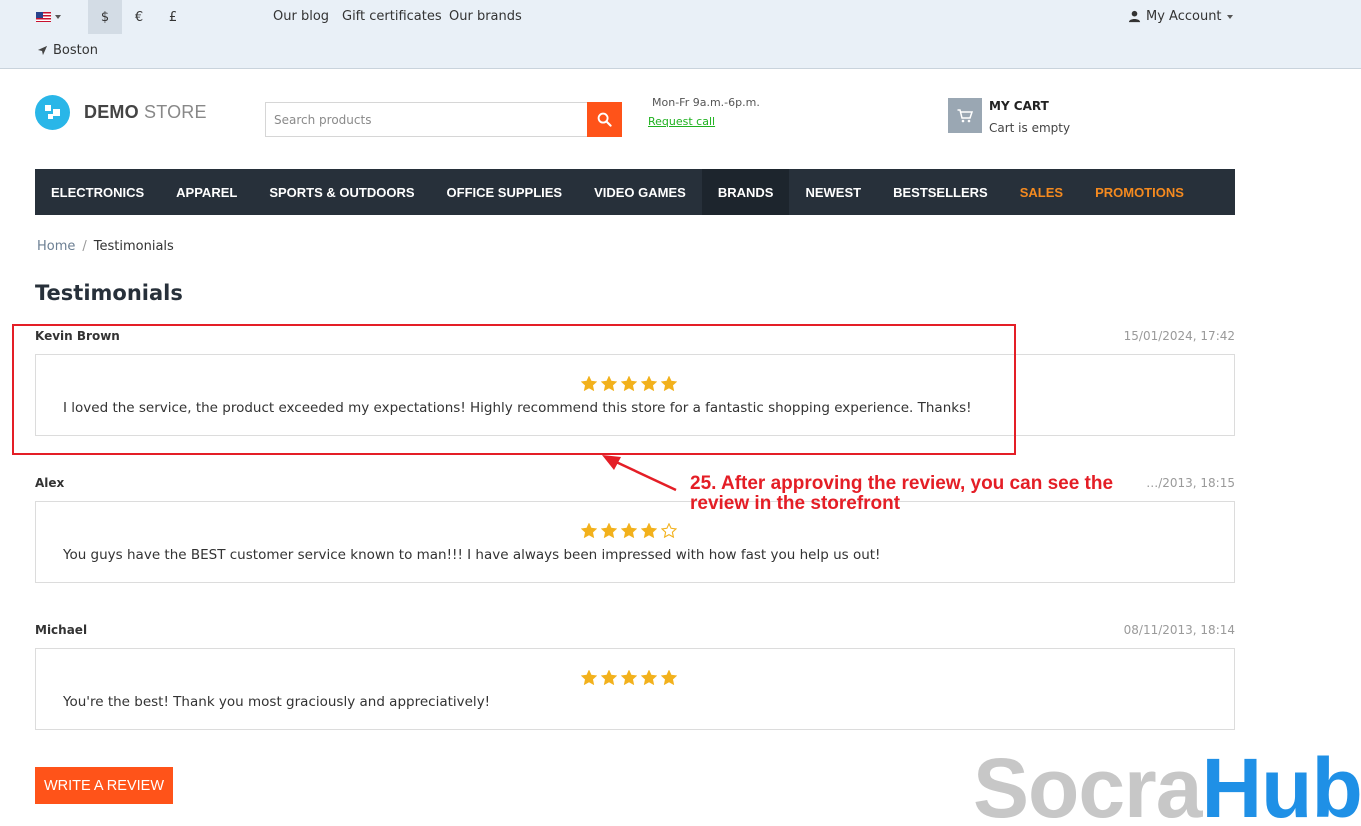 The width and height of the screenshot is (1361, 826). I want to click on us-flag-icon, so click(43, 17).